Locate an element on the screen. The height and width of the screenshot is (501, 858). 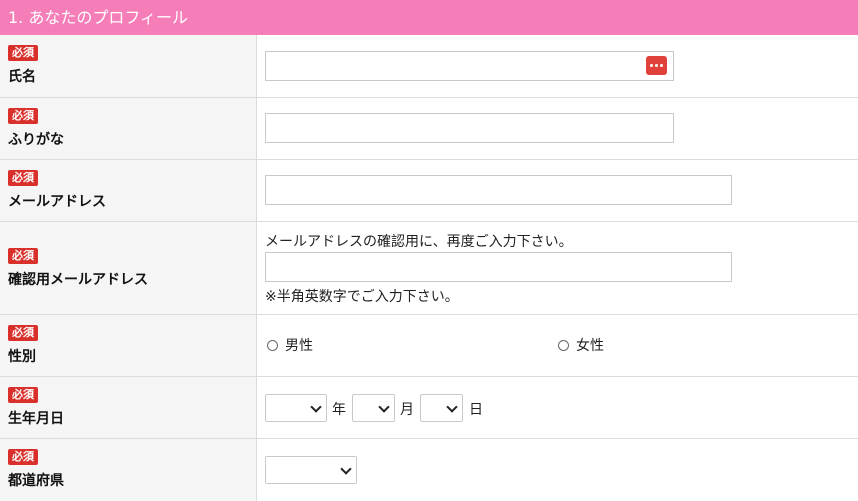
email-confirm-note: メールアドレスの確認用に、再度ご入力下さい。 is located at coordinates (419, 242).